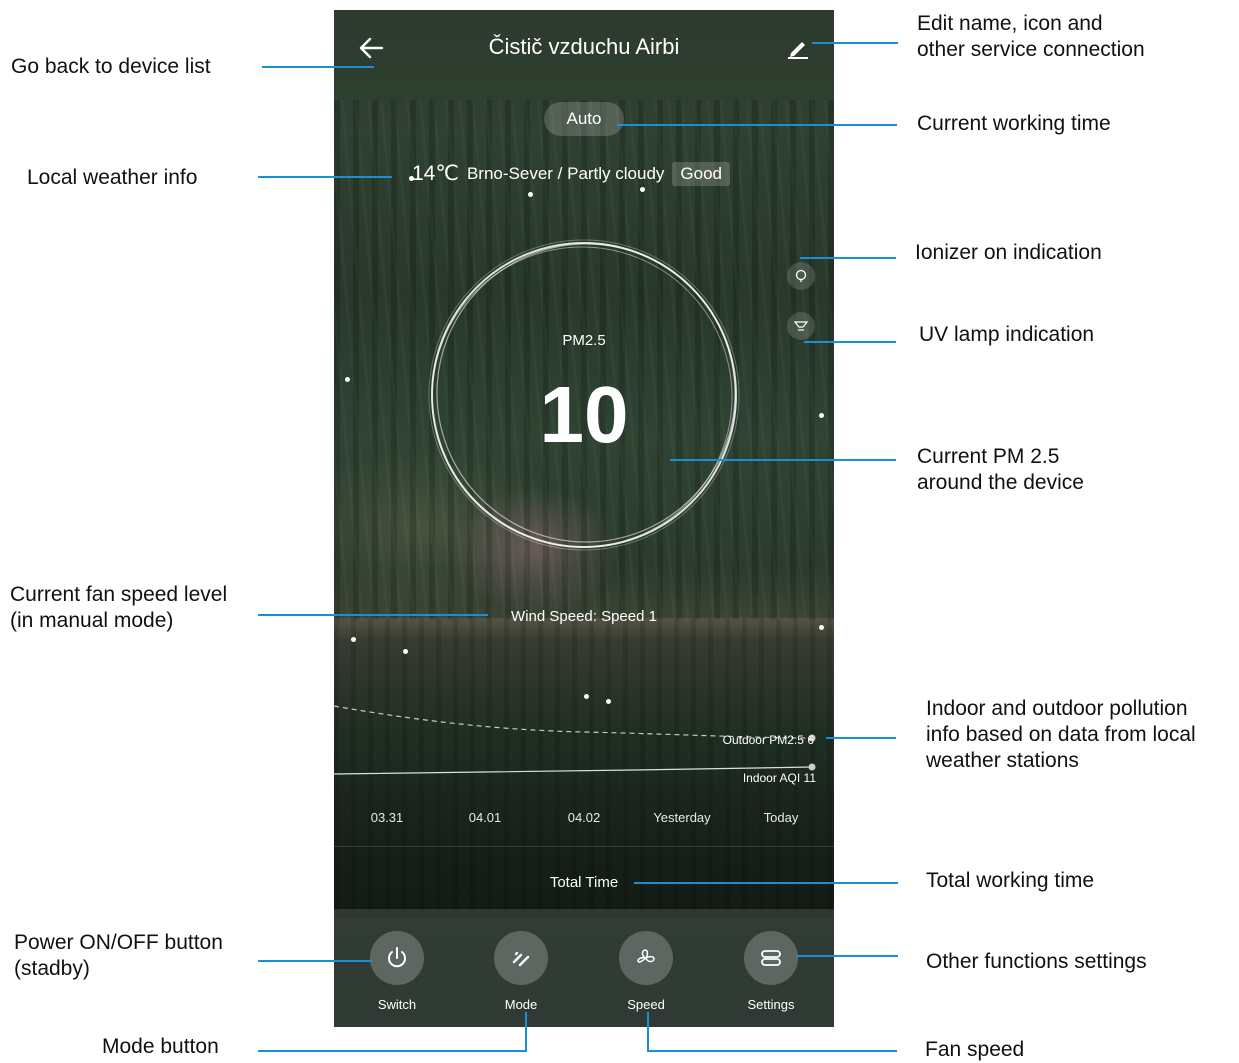  Describe the element at coordinates (584, 616) in the screenshot. I see `wind-speed-text: Wind Speed: Speed 1` at that location.